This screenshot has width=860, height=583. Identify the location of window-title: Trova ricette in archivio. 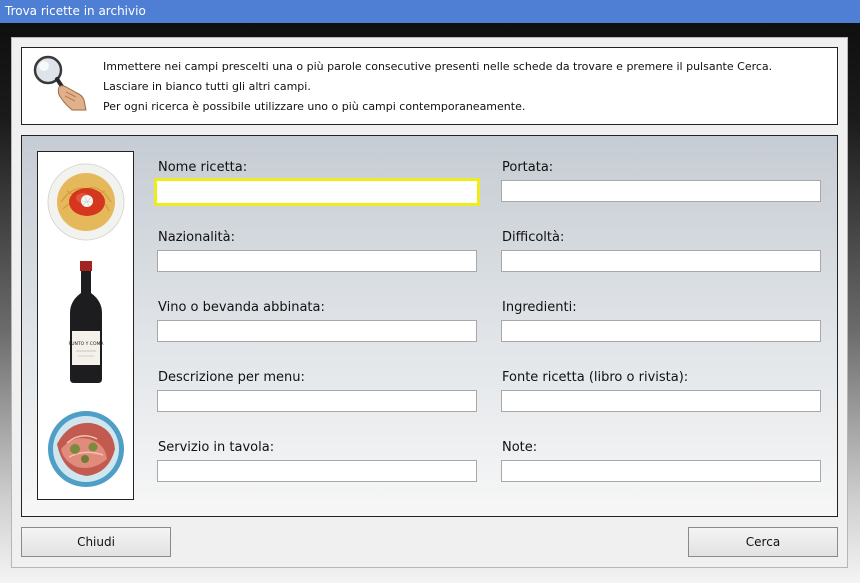
(430, 11).